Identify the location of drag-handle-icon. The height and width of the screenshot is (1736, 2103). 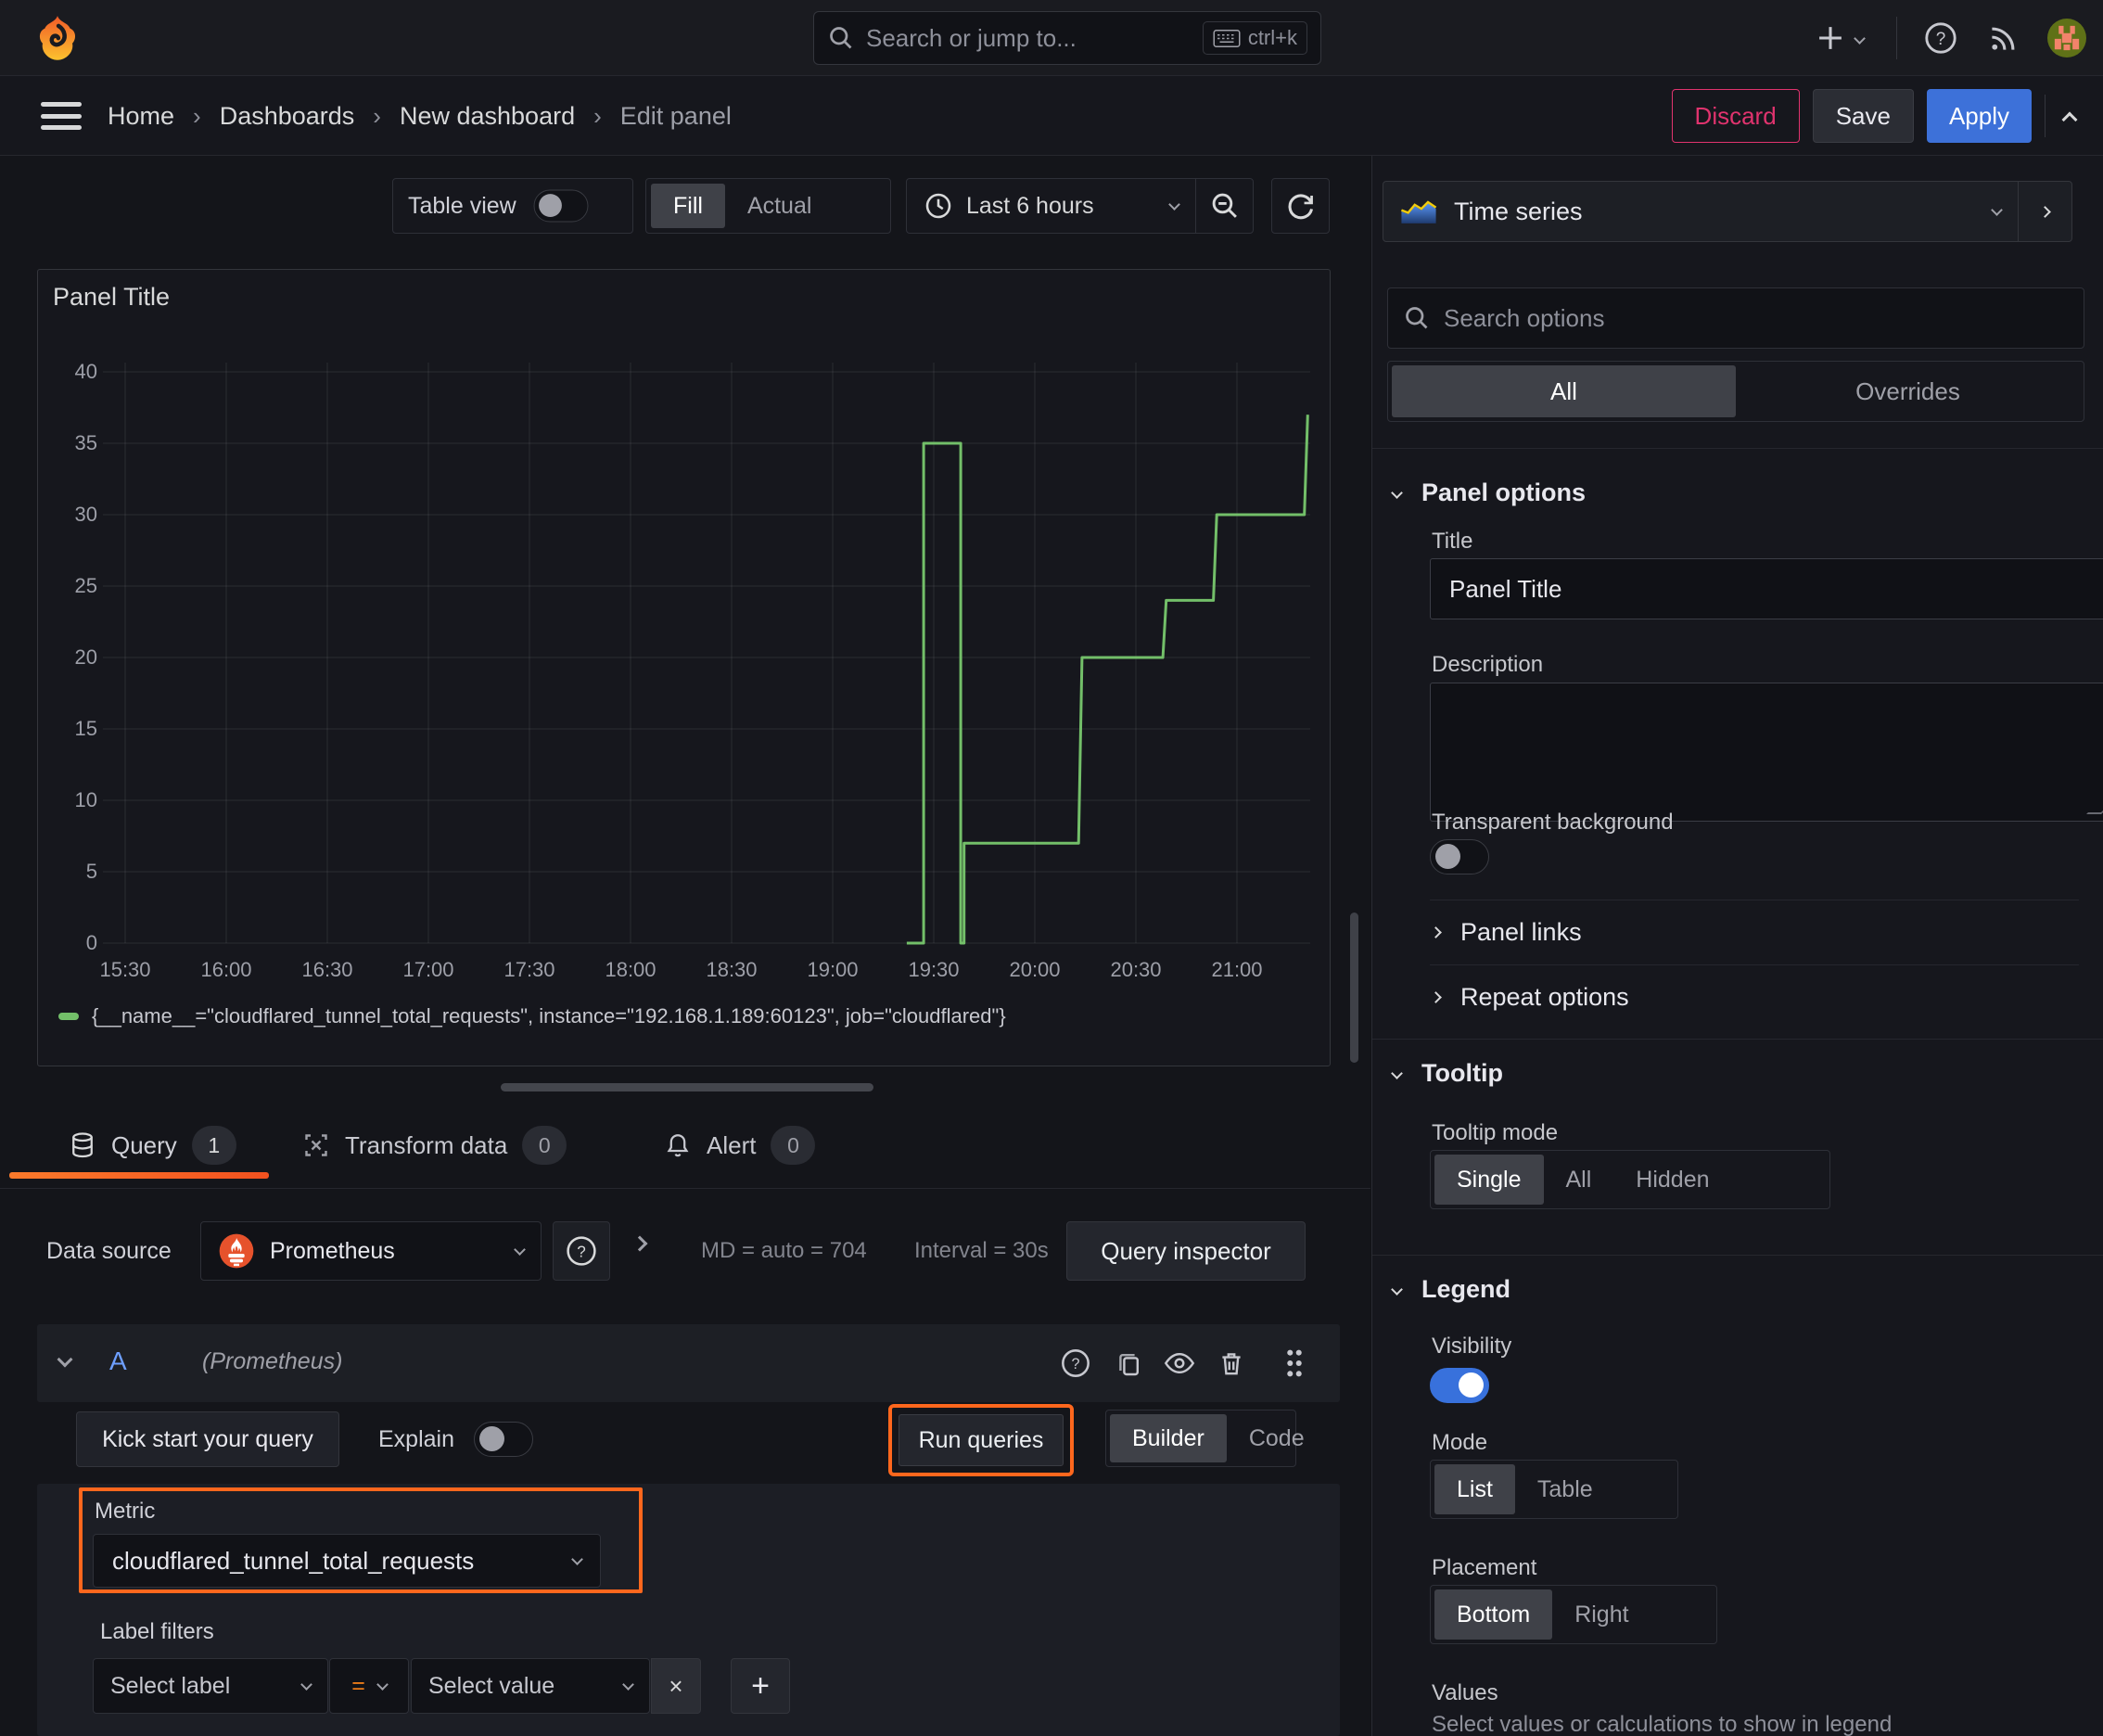
(1294, 1363).